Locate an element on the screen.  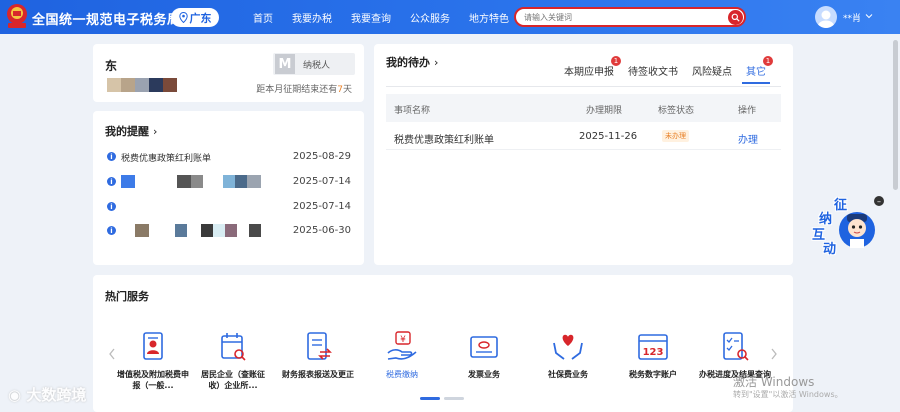
taxpayer-profile-card: 东 M 纳税人 距本月征期结束还有7天 is located at coordinates (228, 73).